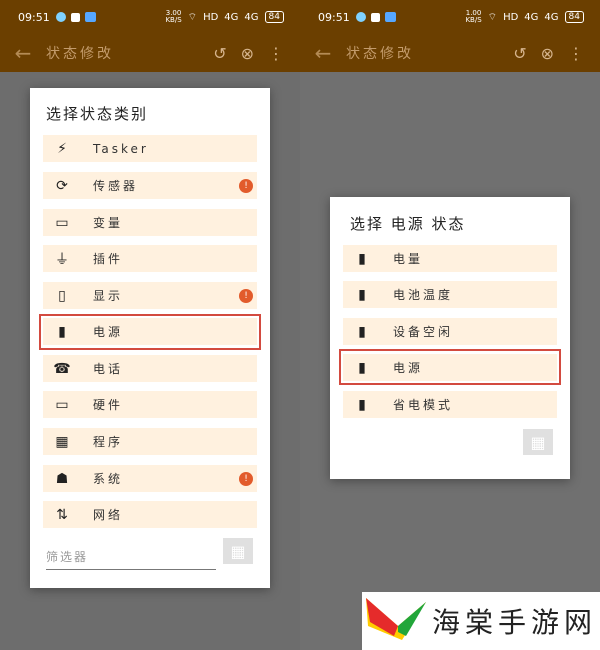  I want to click on status-bar: 09:51 1.00 KB/S ⌔ HD 4G 4G 84, so click(450, 17).